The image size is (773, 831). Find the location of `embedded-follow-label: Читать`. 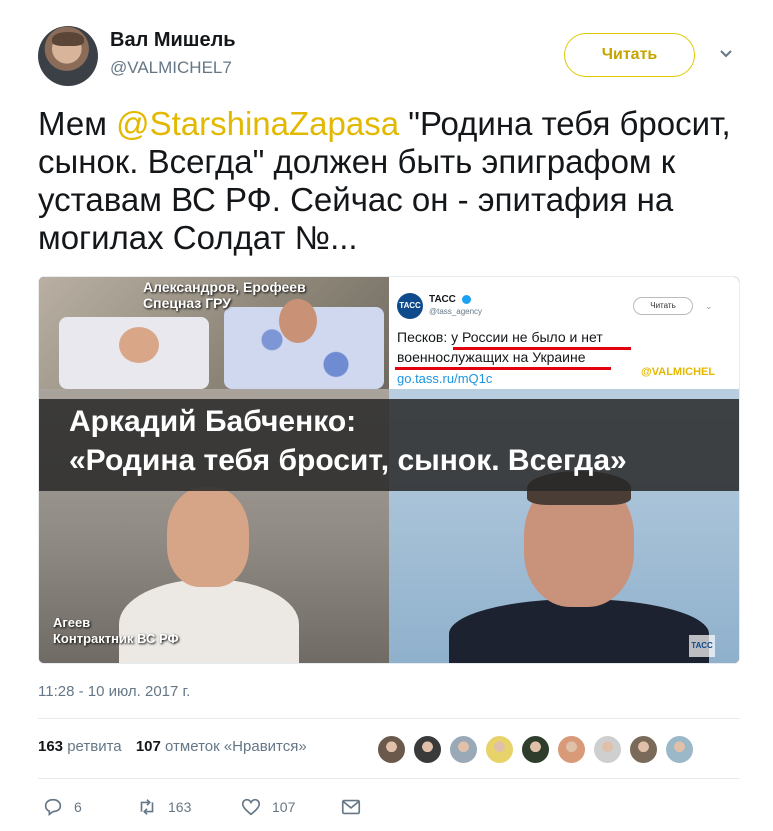

embedded-follow-label: Читать is located at coordinates (663, 306).